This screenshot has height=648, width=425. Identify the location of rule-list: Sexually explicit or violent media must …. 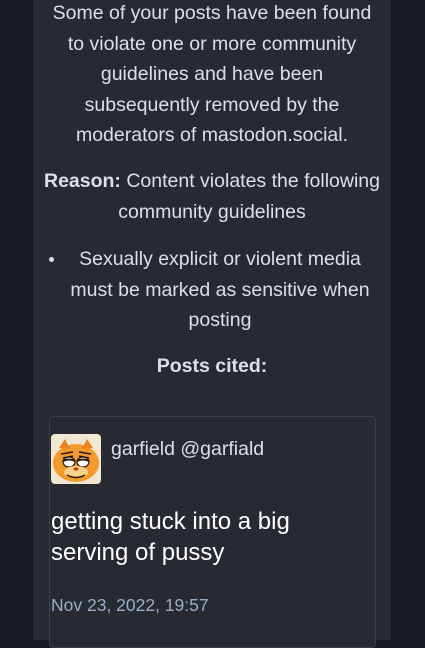
(212, 290).